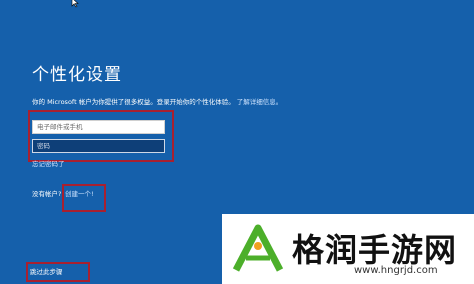 This screenshot has height=284, width=474. What do you see at coordinates (260, 102) in the screenshot?
I see `learn-more-link: 了解详细信息。` at bounding box center [260, 102].